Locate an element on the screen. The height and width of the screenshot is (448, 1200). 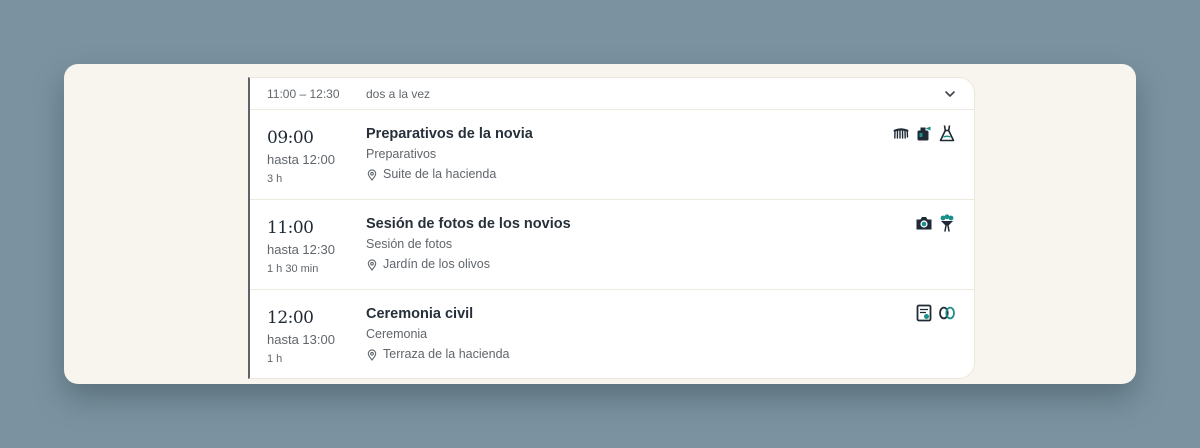
event-location: Terraza de la hacienda is located at coordinates (437, 354).